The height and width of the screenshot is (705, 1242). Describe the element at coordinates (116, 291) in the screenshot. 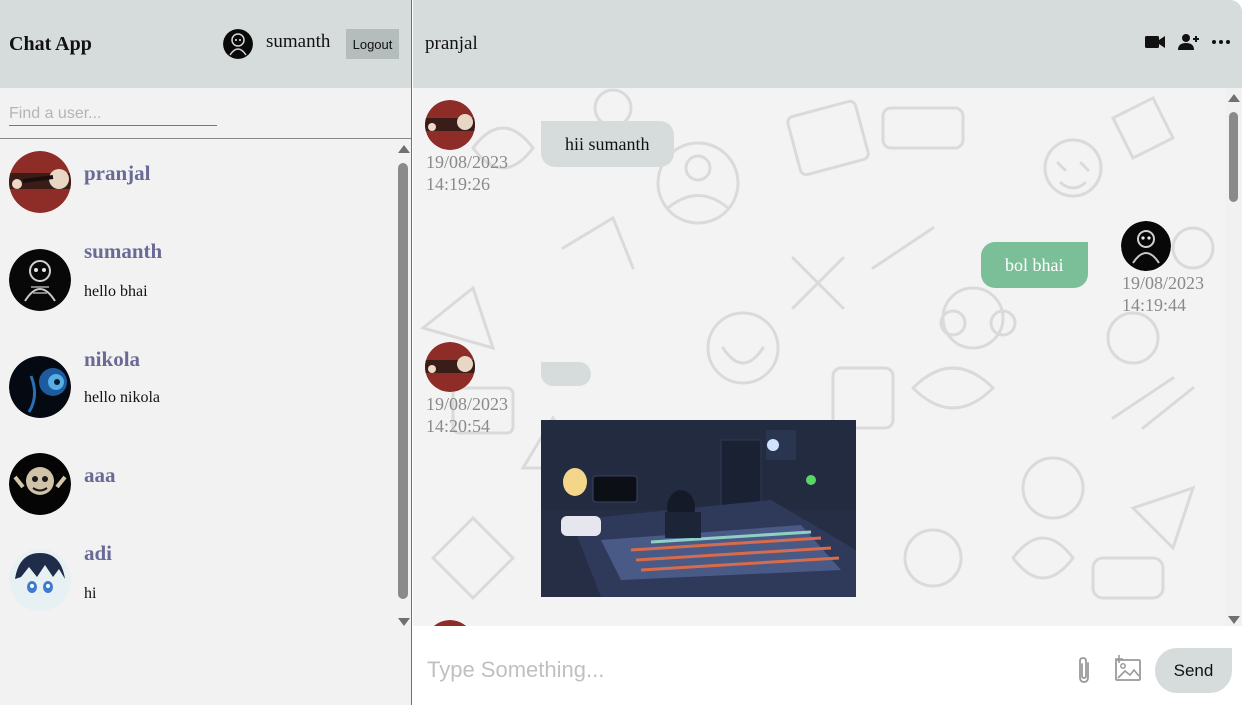

I see `last-message: hello bhai` at that location.